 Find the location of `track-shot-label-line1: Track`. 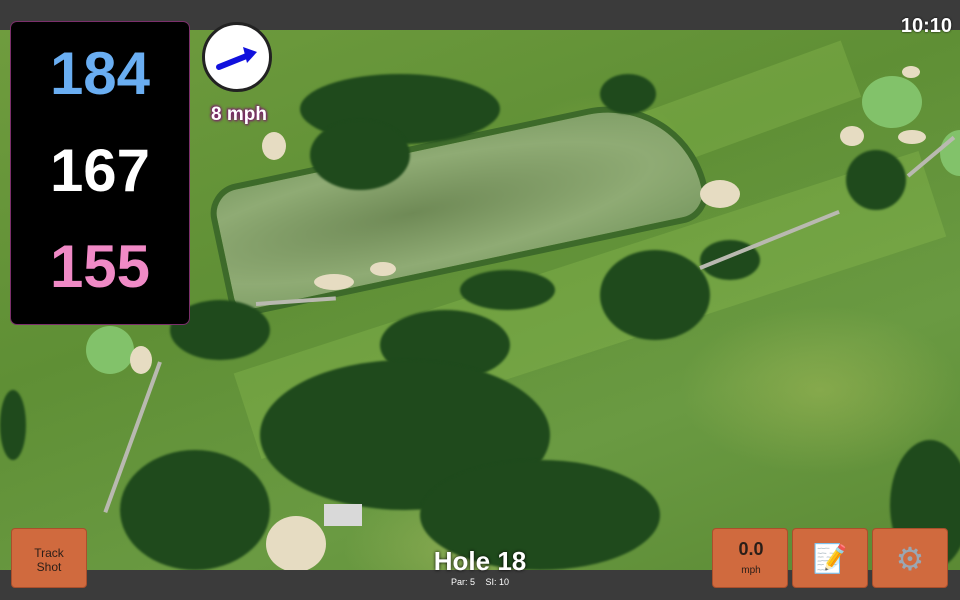

track-shot-label-line1: Track is located at coordinates (49, 553).